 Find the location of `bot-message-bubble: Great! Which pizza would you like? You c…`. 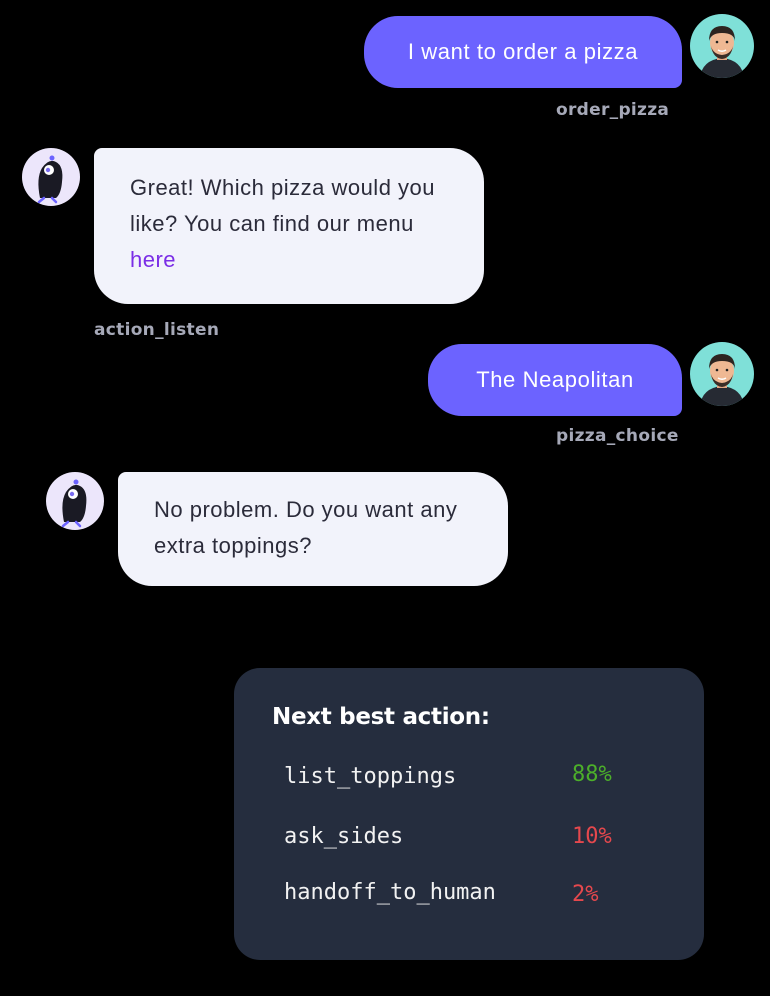

bot-message-bubble: Great! Which pizza would you like? You c… is located at coordinates (289, 226).